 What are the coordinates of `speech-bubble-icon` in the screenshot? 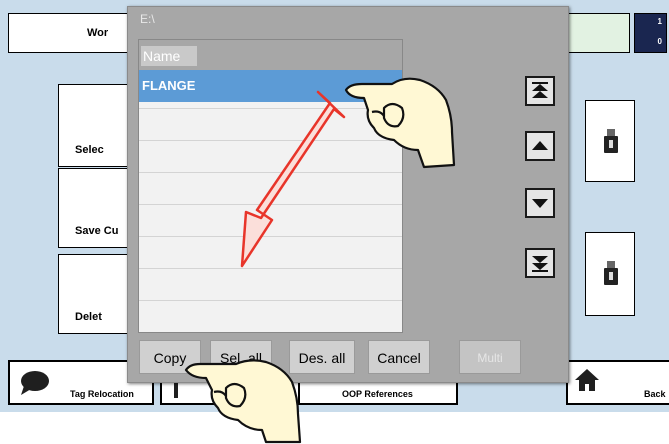 It's located at (35, 383).